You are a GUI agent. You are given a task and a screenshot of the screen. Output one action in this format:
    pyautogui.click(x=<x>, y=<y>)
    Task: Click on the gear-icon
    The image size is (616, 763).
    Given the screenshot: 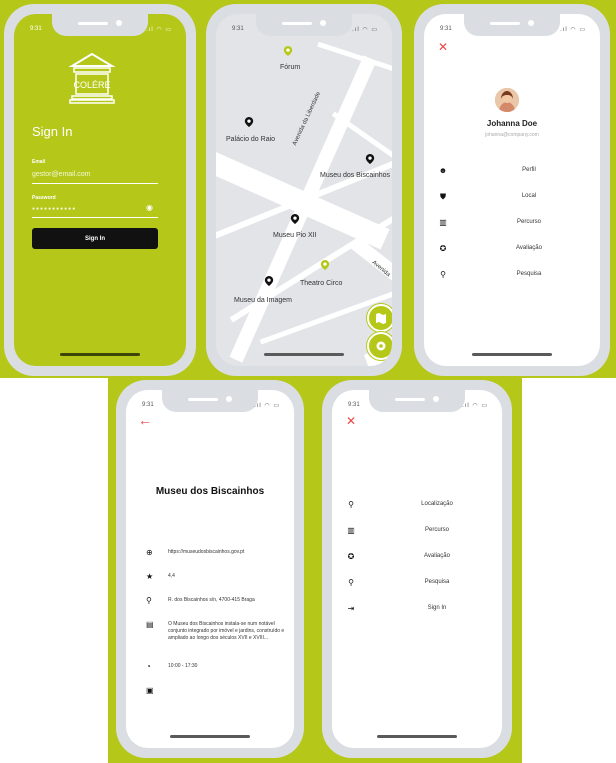 What is the action you would take?
    pyautogui.click(x=381, y=346)
    